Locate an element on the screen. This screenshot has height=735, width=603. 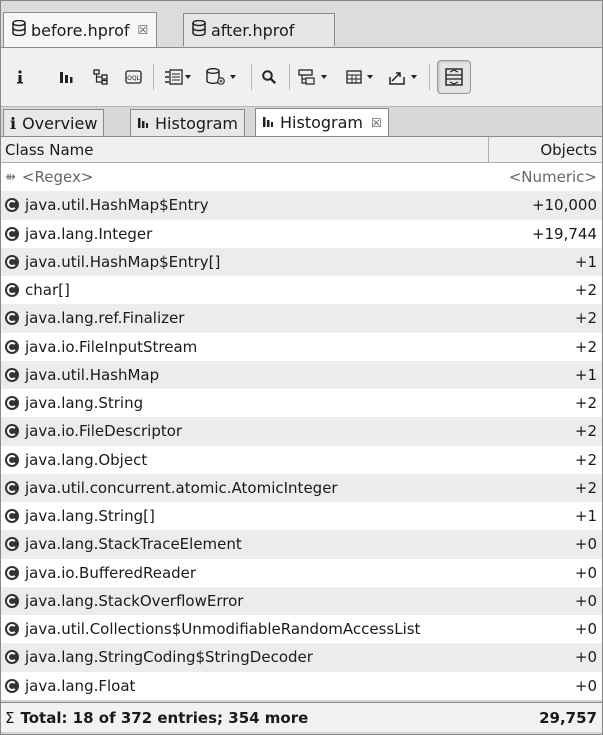
table-row: java.util.HashMap +1 is located at coordinates (301, 374).